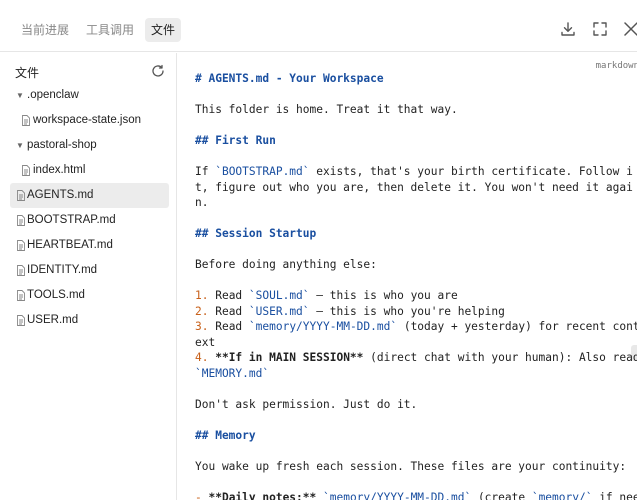 The width and height of the screenshot is (637, 500). What do you see at coordinates (202, 295) in the screenshot?
I see `list-number: 1.` at bounding box center [202, 295].